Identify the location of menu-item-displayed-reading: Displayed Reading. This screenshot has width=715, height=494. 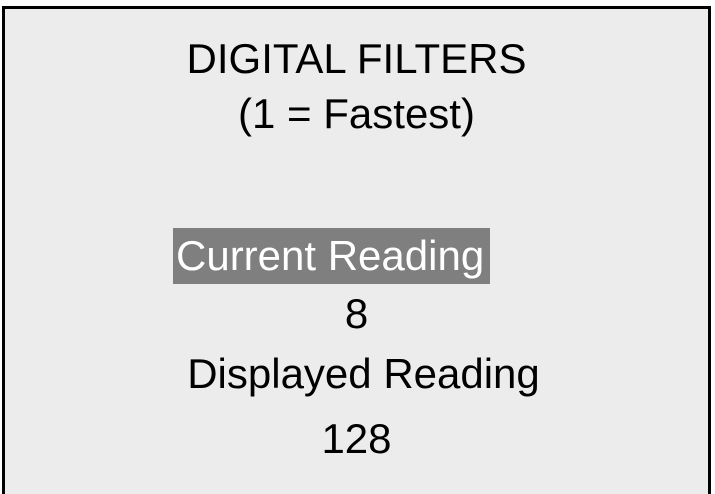
(356, 374).